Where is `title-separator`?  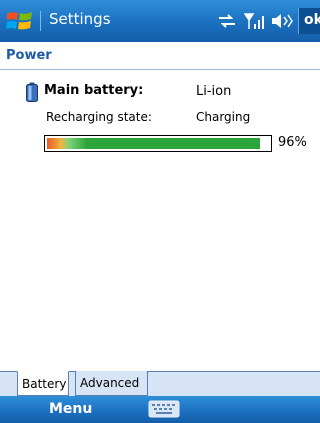
title-separator is located at coordinates (40, 21).